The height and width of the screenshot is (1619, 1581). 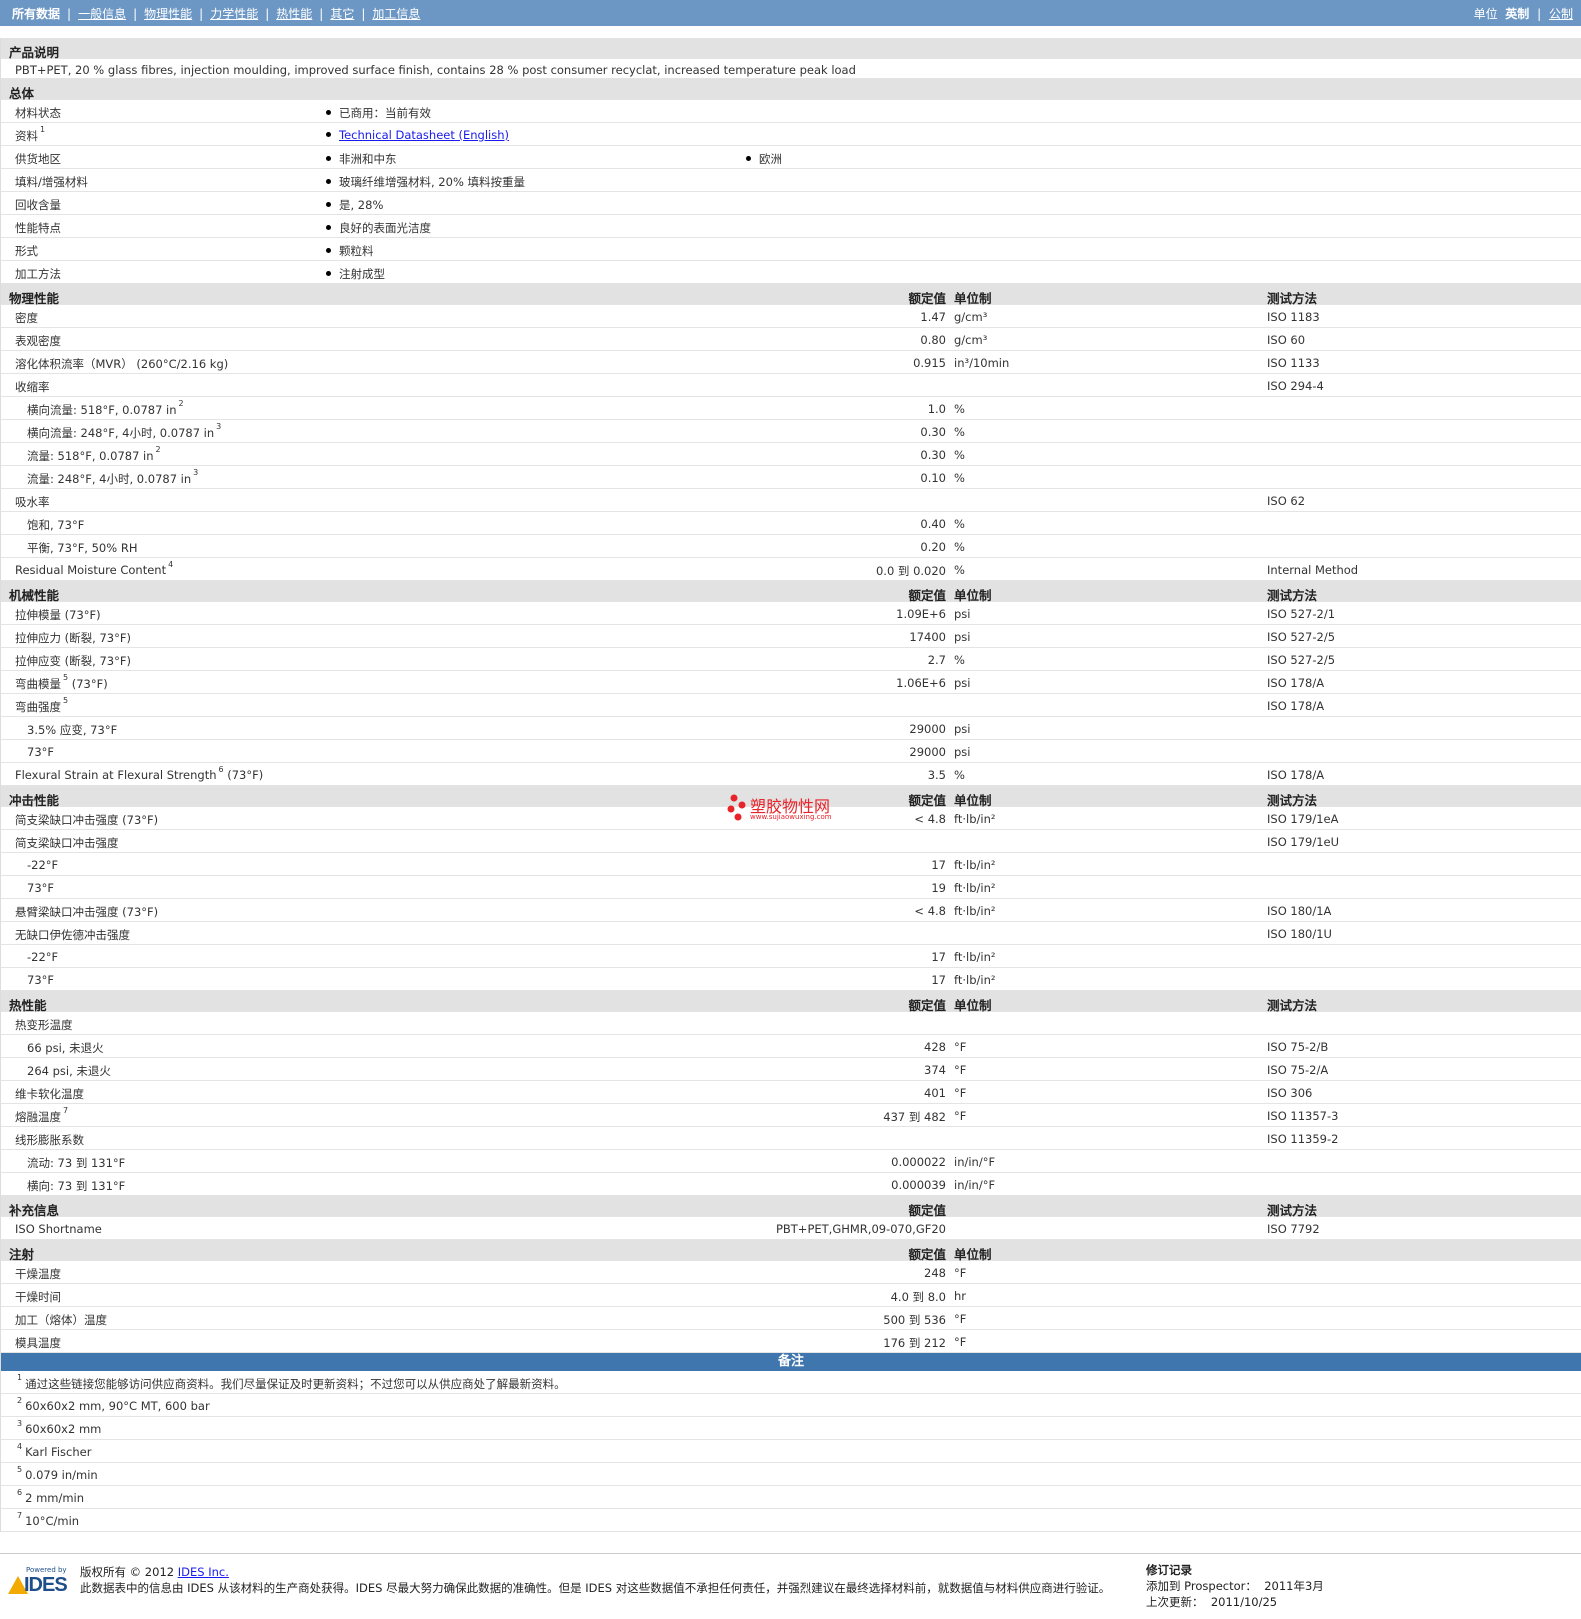 What do you see at coordinates (791, 180) in the screenshot?
I see `general-row: 填料/增强材料 玻璃纤维增强材料, 20% 填料按重量` at bounding box center [791, 180].